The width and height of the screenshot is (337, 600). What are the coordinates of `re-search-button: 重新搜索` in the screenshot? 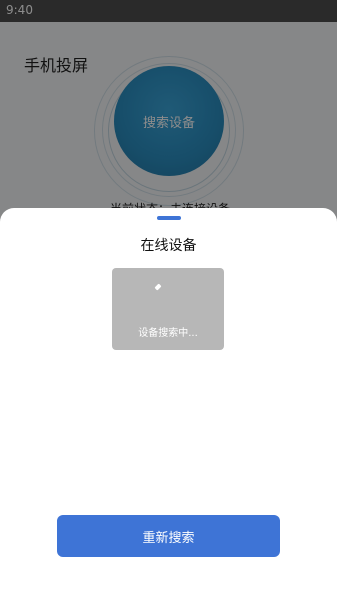 It's located at (168, 536).